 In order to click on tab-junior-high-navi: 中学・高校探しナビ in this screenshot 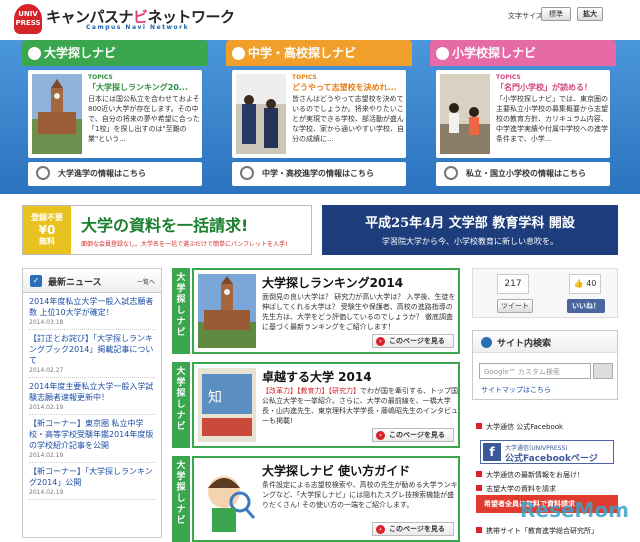, I will do `click(319, 53)`.